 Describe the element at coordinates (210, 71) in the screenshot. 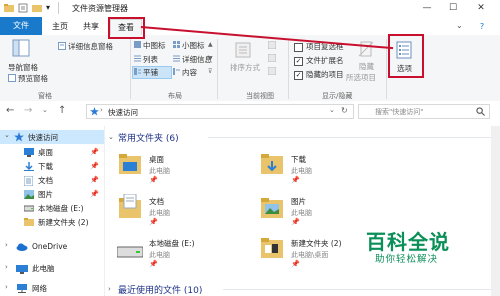

I see `layout-expand-icon: ⊽` at that location.